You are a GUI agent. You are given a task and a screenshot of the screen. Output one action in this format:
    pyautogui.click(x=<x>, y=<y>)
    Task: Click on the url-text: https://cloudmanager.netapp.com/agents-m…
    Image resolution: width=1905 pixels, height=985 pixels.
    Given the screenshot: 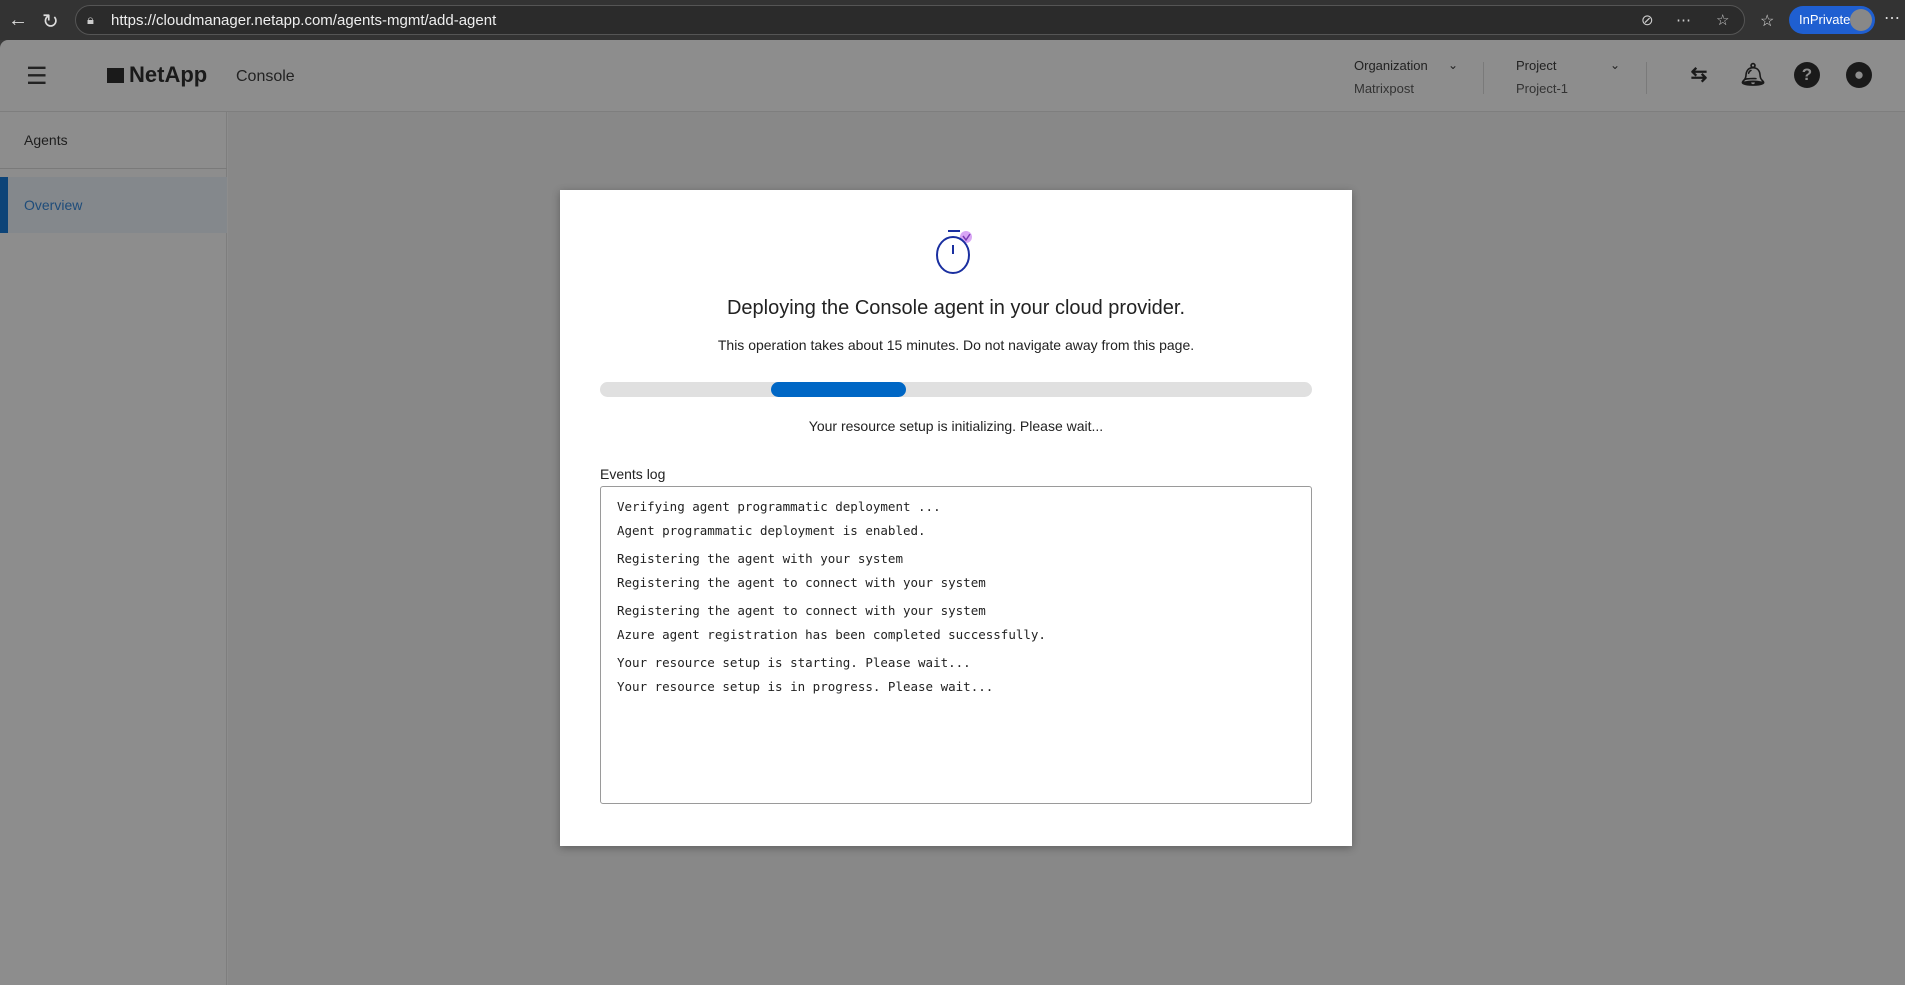 What is the action you would take?
    pyautogui.click(x=303, y=20)
    